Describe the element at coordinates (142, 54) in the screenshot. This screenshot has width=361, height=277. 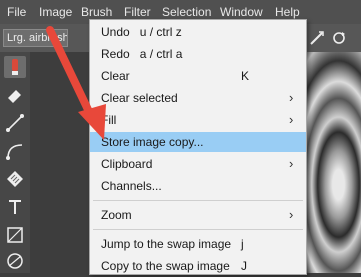
I see `menu-item-label: Redo a / ctrl a` at that location.